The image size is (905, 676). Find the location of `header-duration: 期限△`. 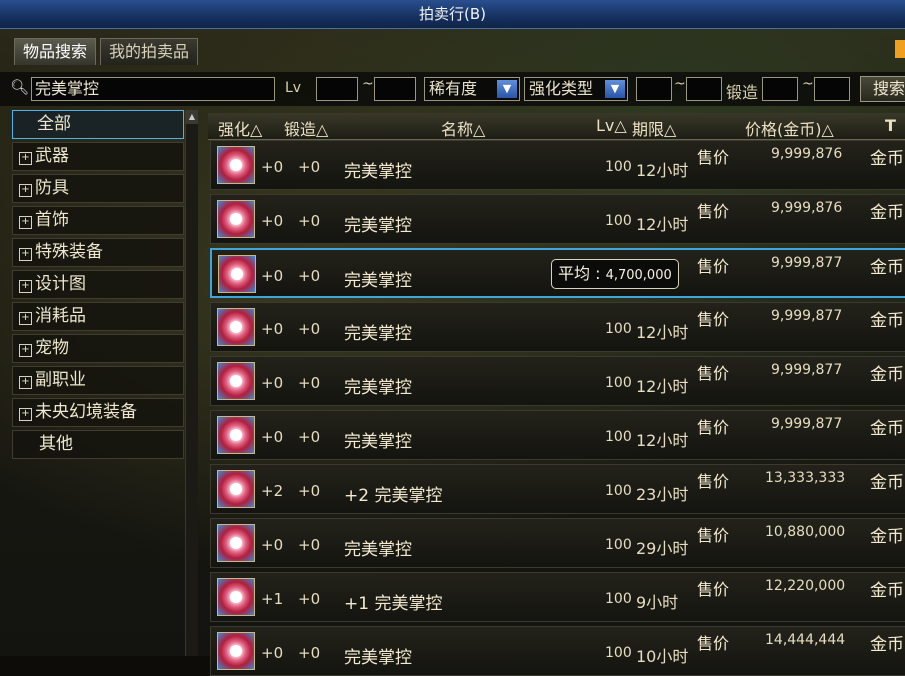

header-duration: 期限△ is located at coordinates (654, 128).